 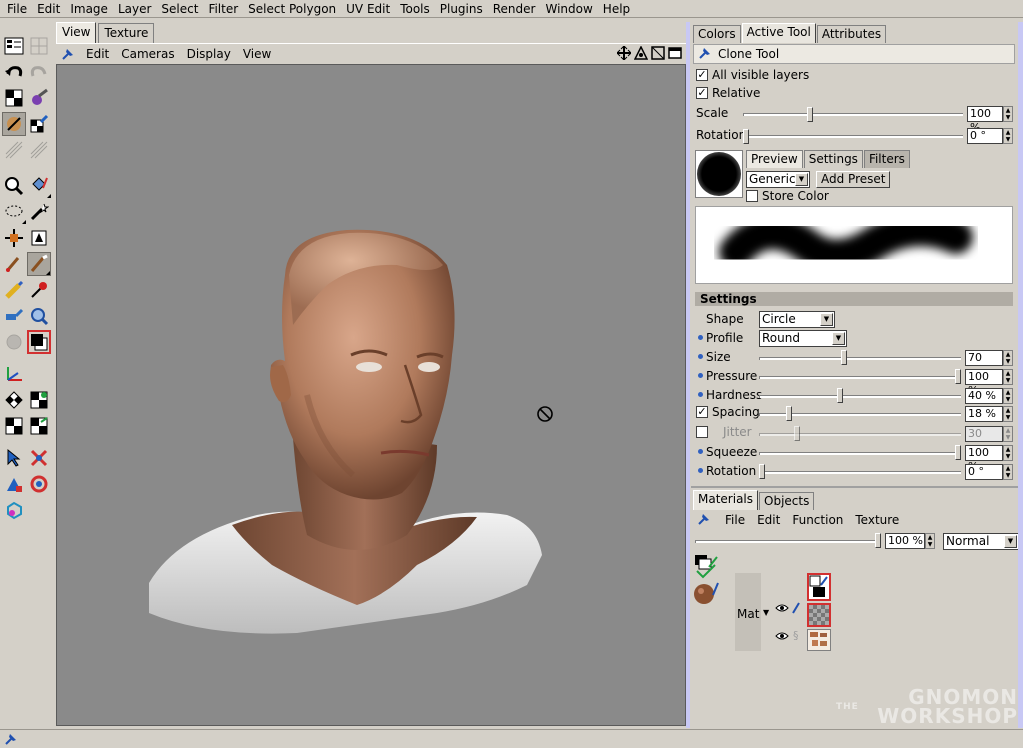 What do you see at coordinates (778, 33) in the screenshot?
I see `tab-active-tool: Active Tool` at bounding box center [778, 33].